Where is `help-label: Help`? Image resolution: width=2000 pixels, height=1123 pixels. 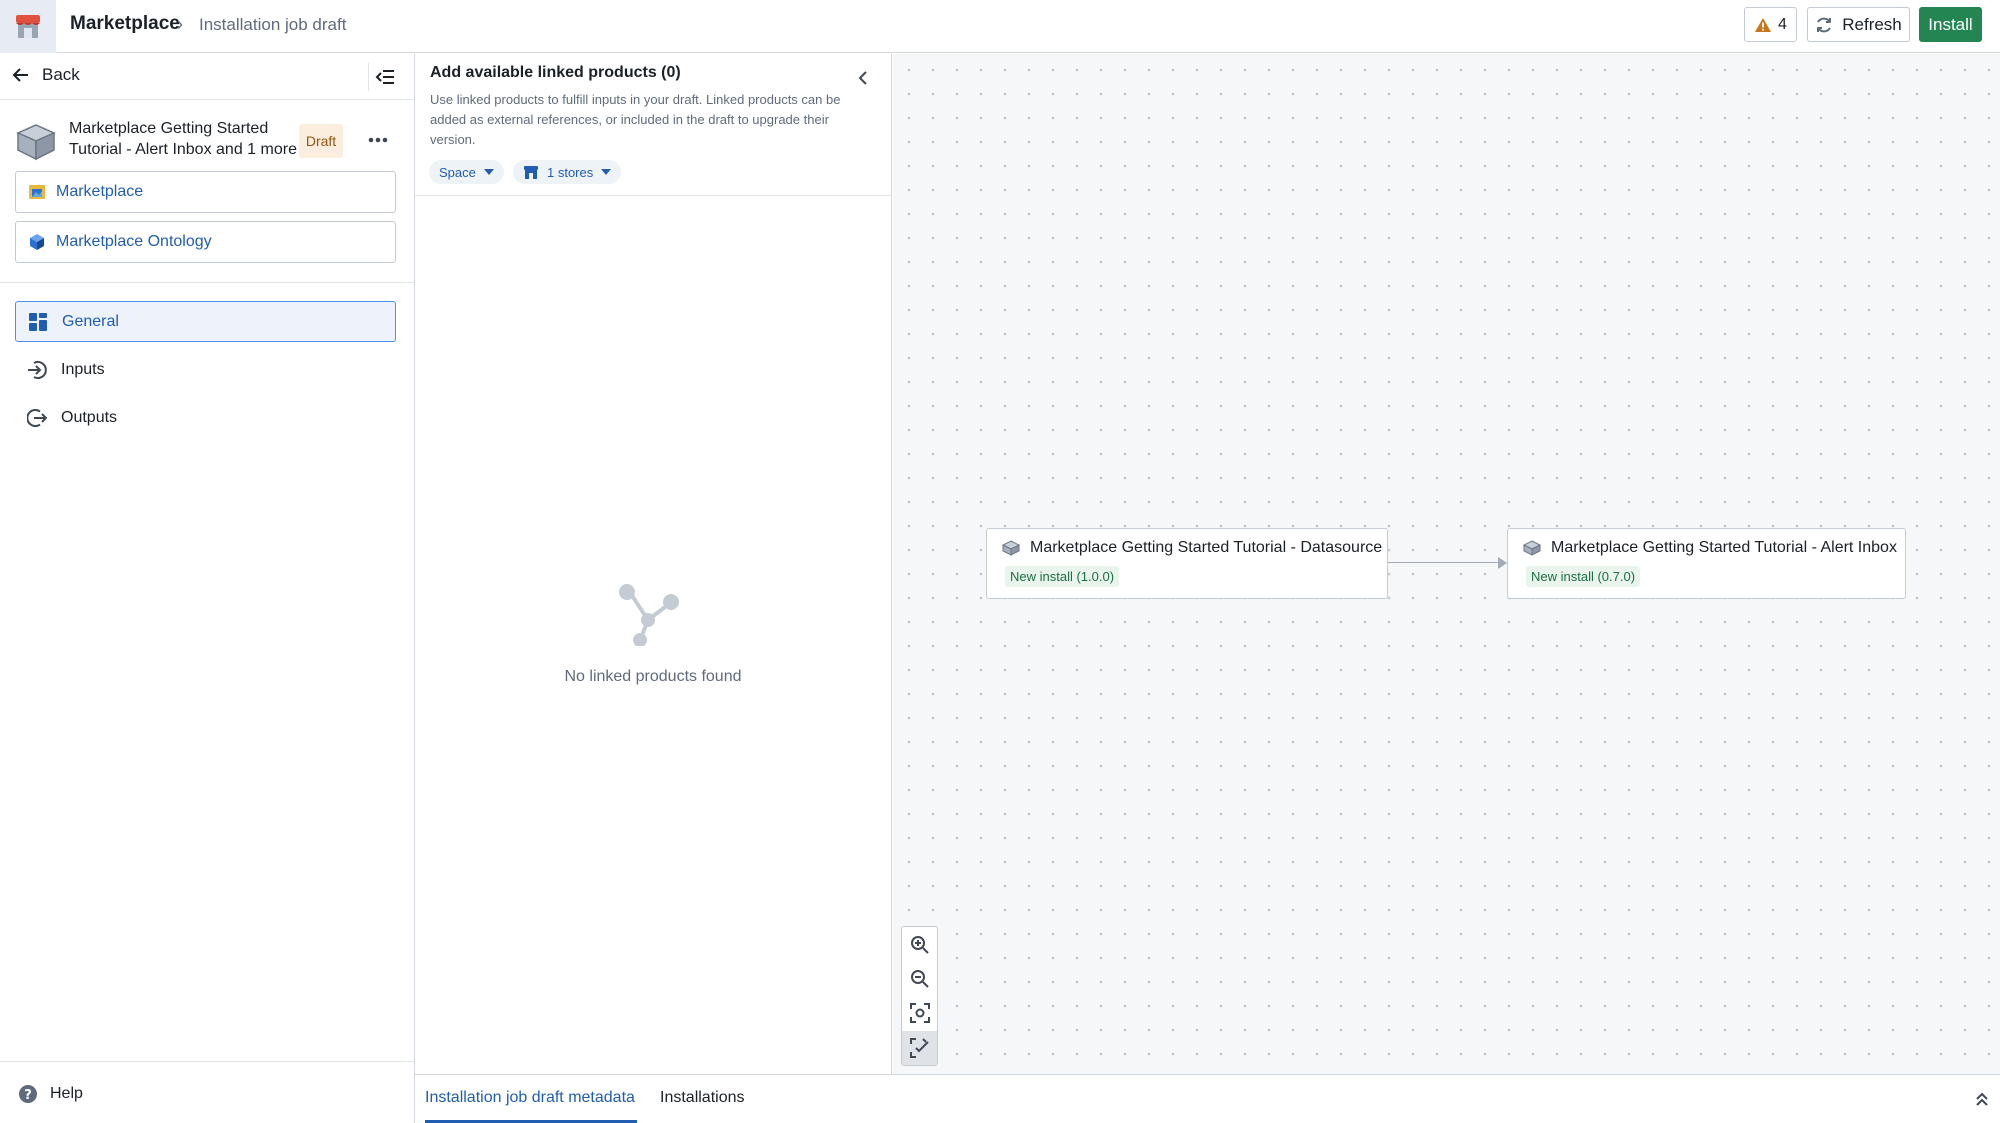
help-label: Help is located at coordinates (66, 1093).